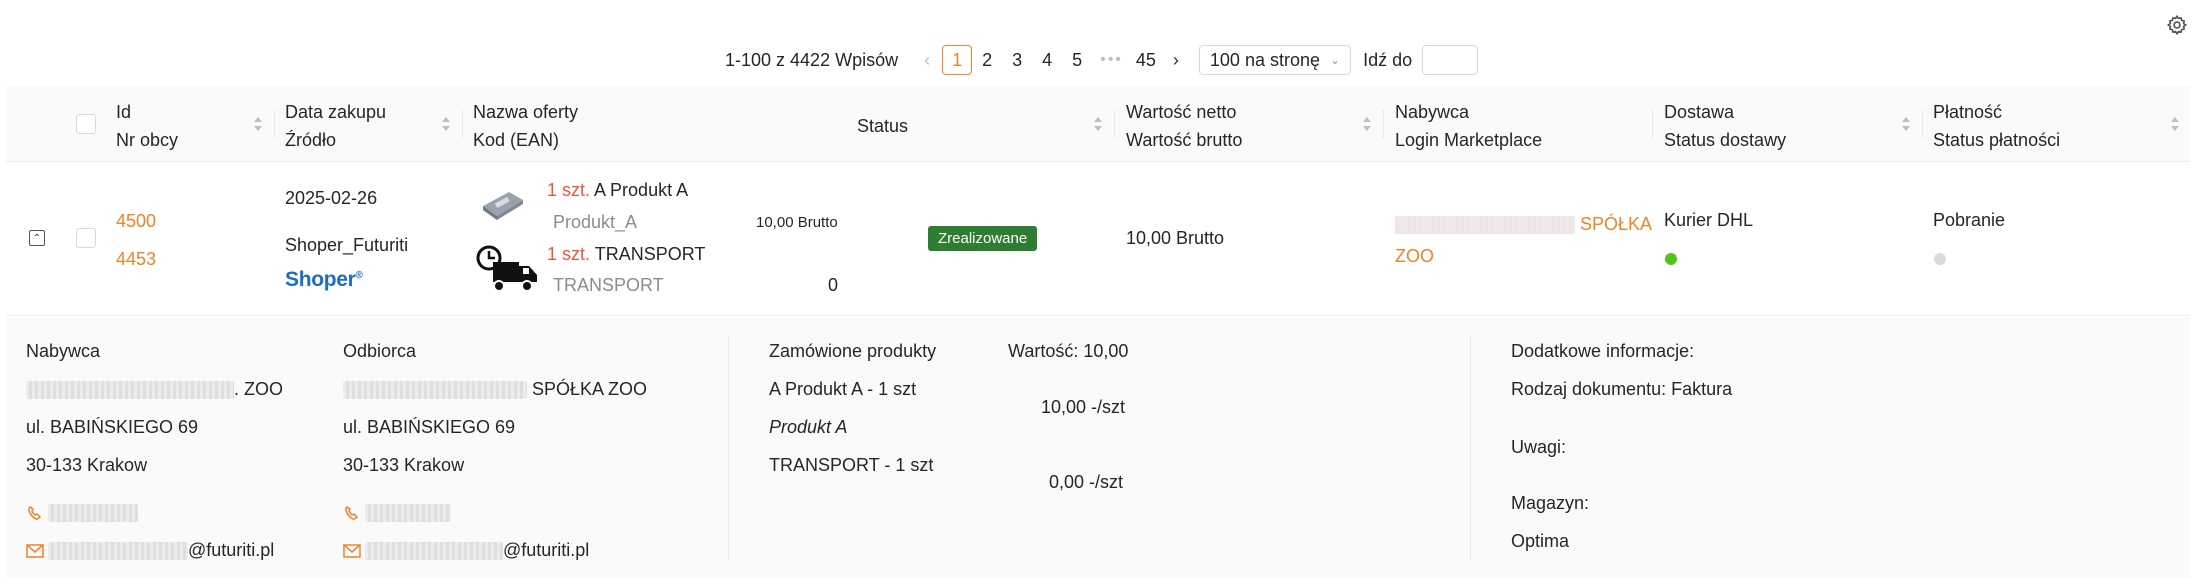  Describe the element at coordinates (86, 124) in the screenshot. I see `select-all-checkbox` at that location.